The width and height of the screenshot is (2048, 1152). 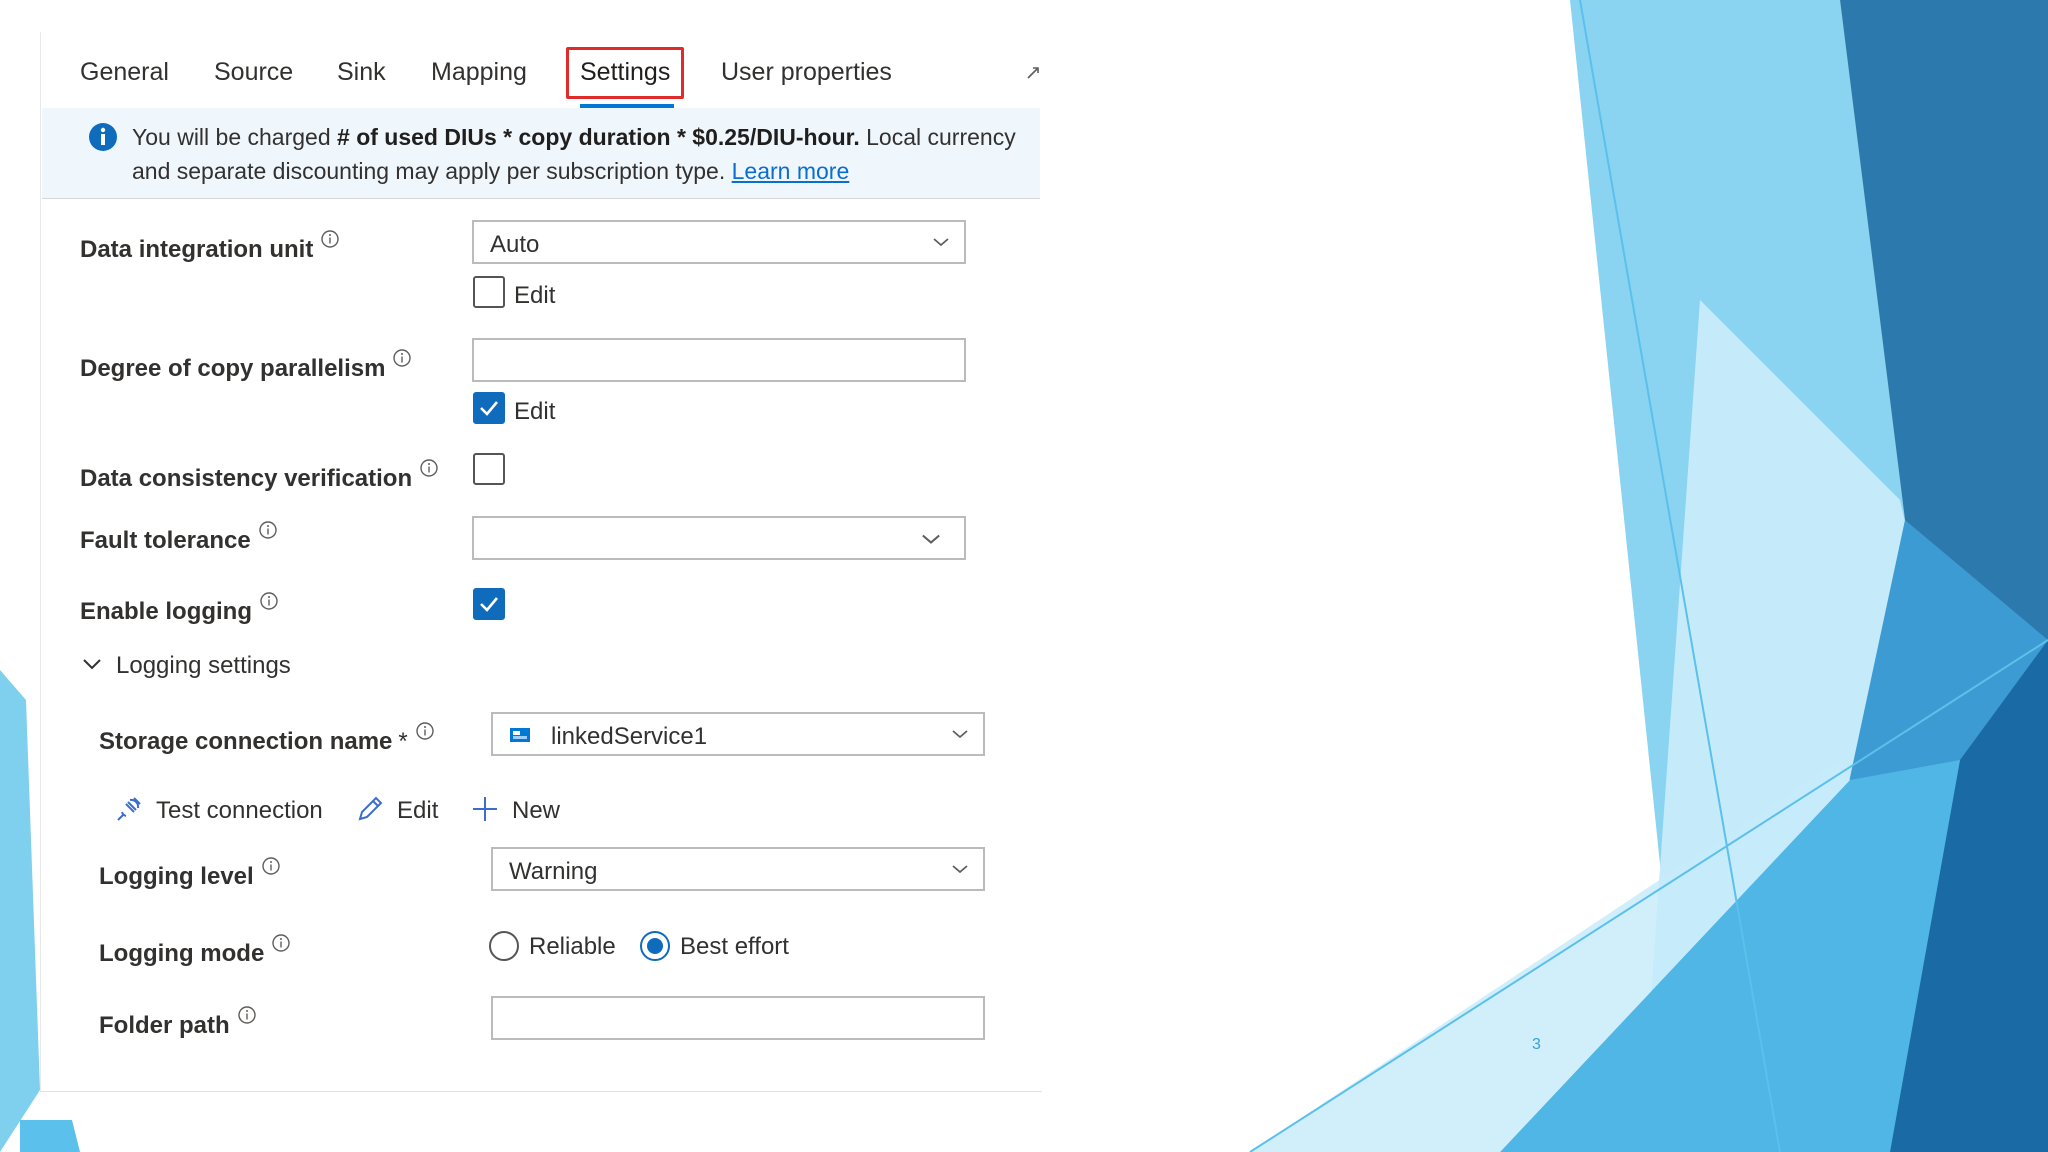 What do you see at coordinates (253, 72) in the screenshot?
I see `tab-source: Source` at bounding box center [253, 72].